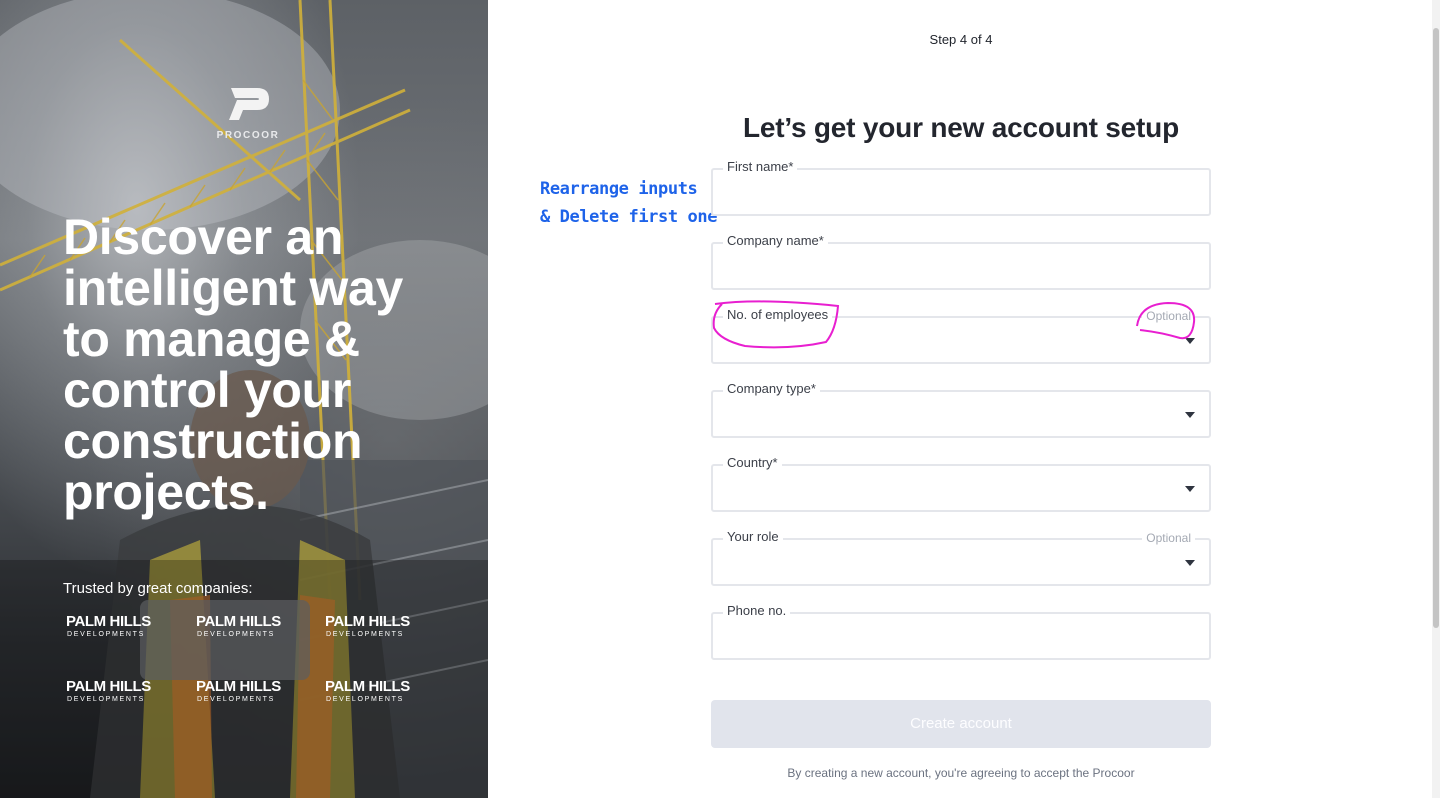  What do you see at coordinates (629, 217) in the screenshot?
I see `annotation-line: & Delete first one` at bounding box center [629, 217].